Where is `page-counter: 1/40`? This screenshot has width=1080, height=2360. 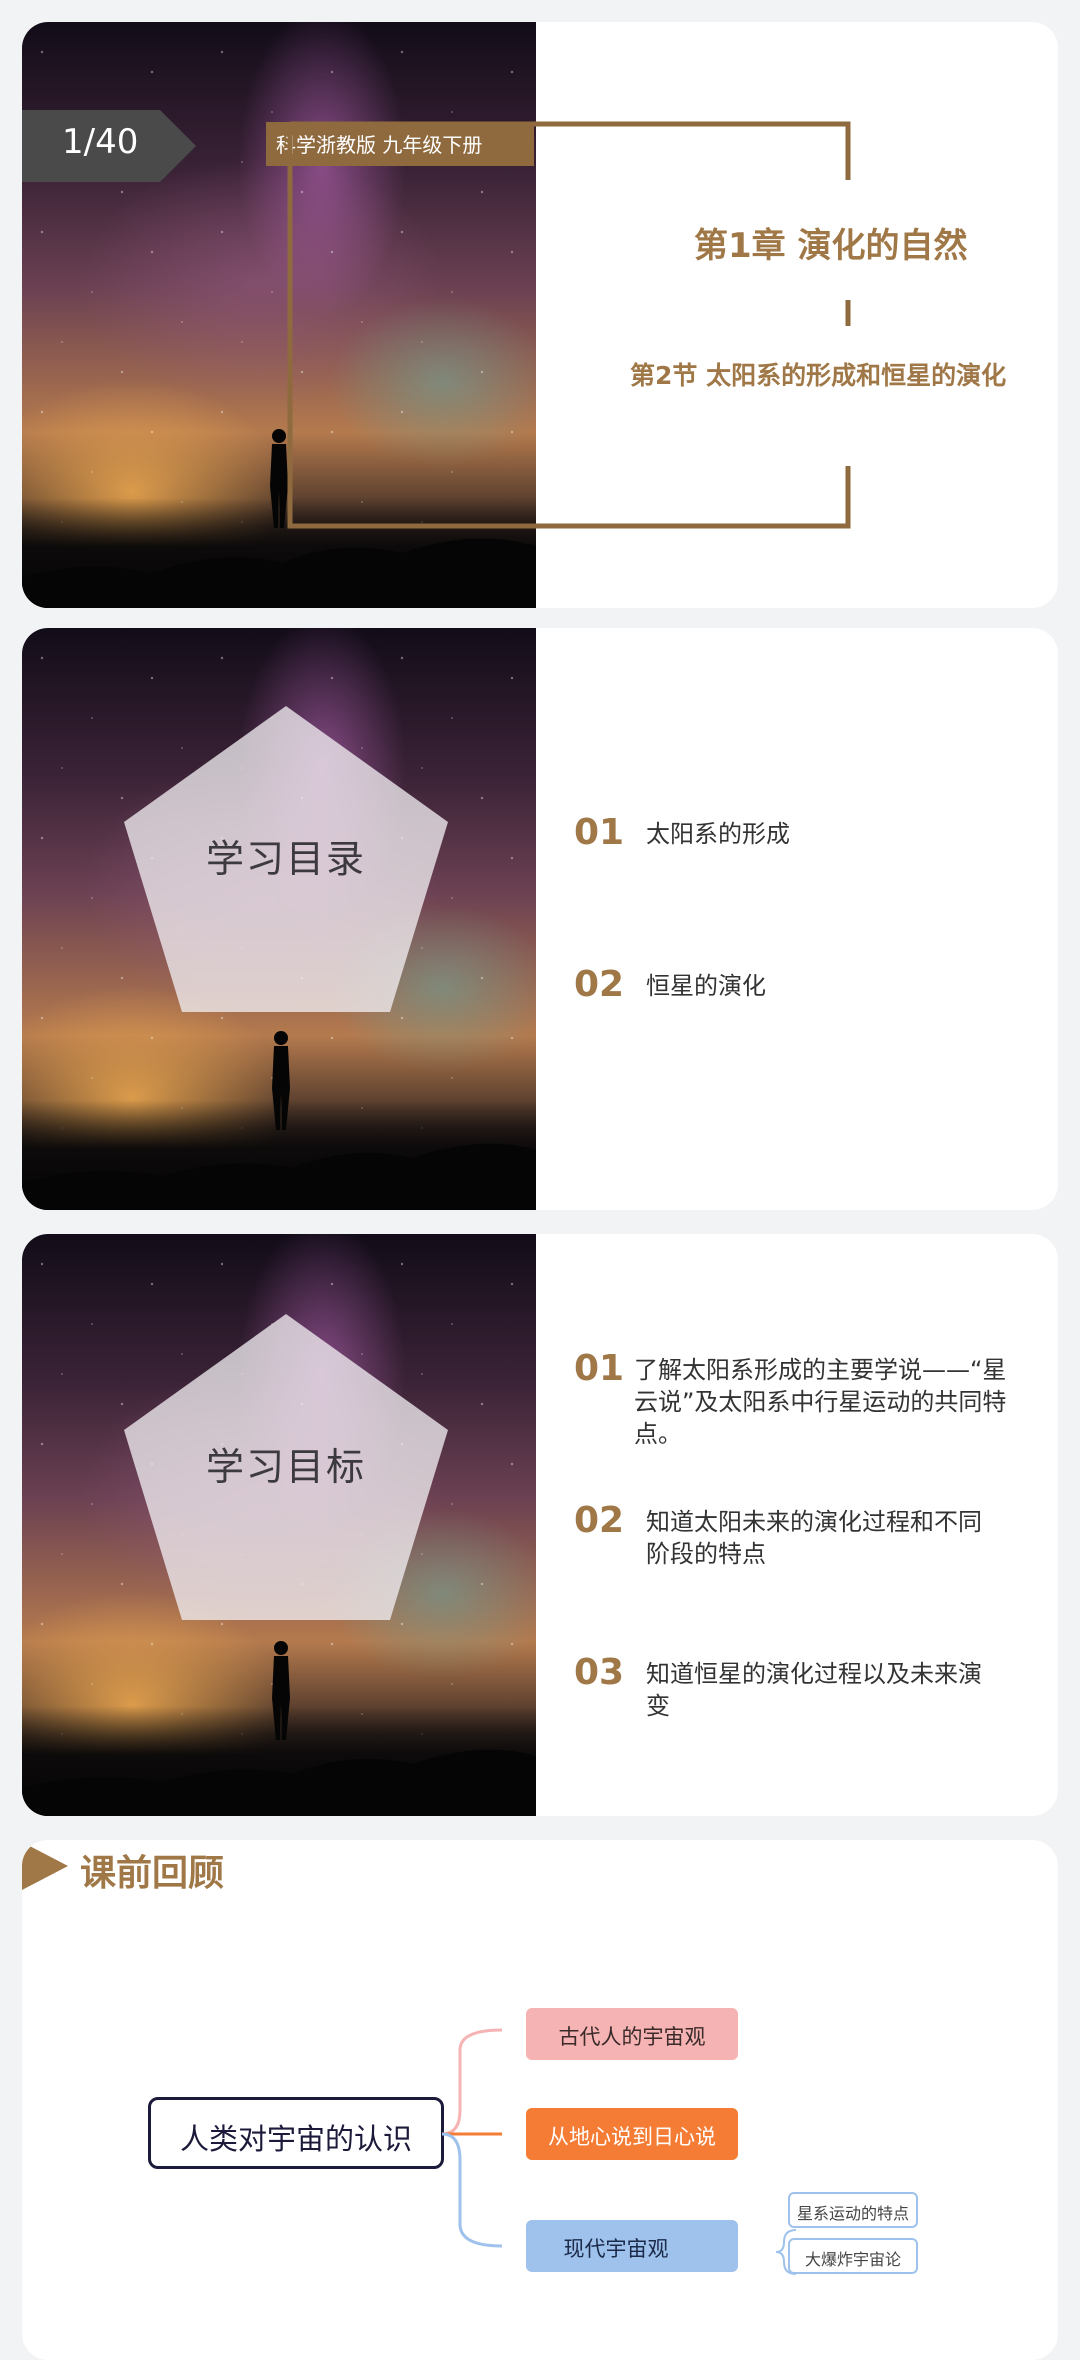 page-counter: 1/40 is located at coordinates (100, 142).